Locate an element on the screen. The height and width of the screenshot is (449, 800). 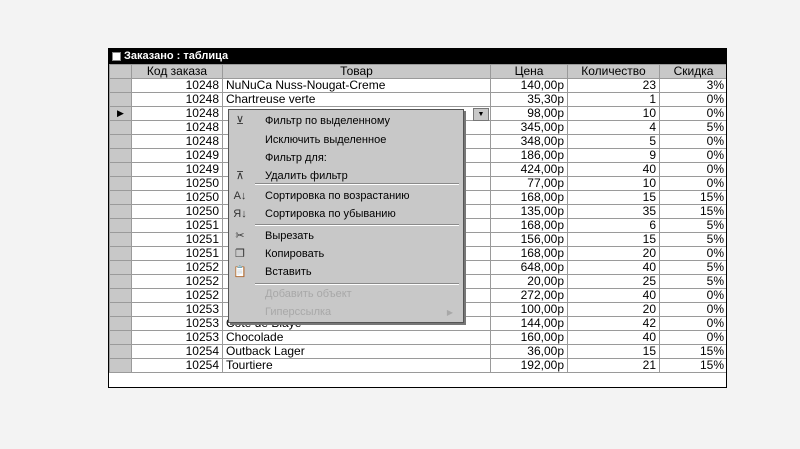
cell-price: 348,00р is located at coordinates (529, 141).